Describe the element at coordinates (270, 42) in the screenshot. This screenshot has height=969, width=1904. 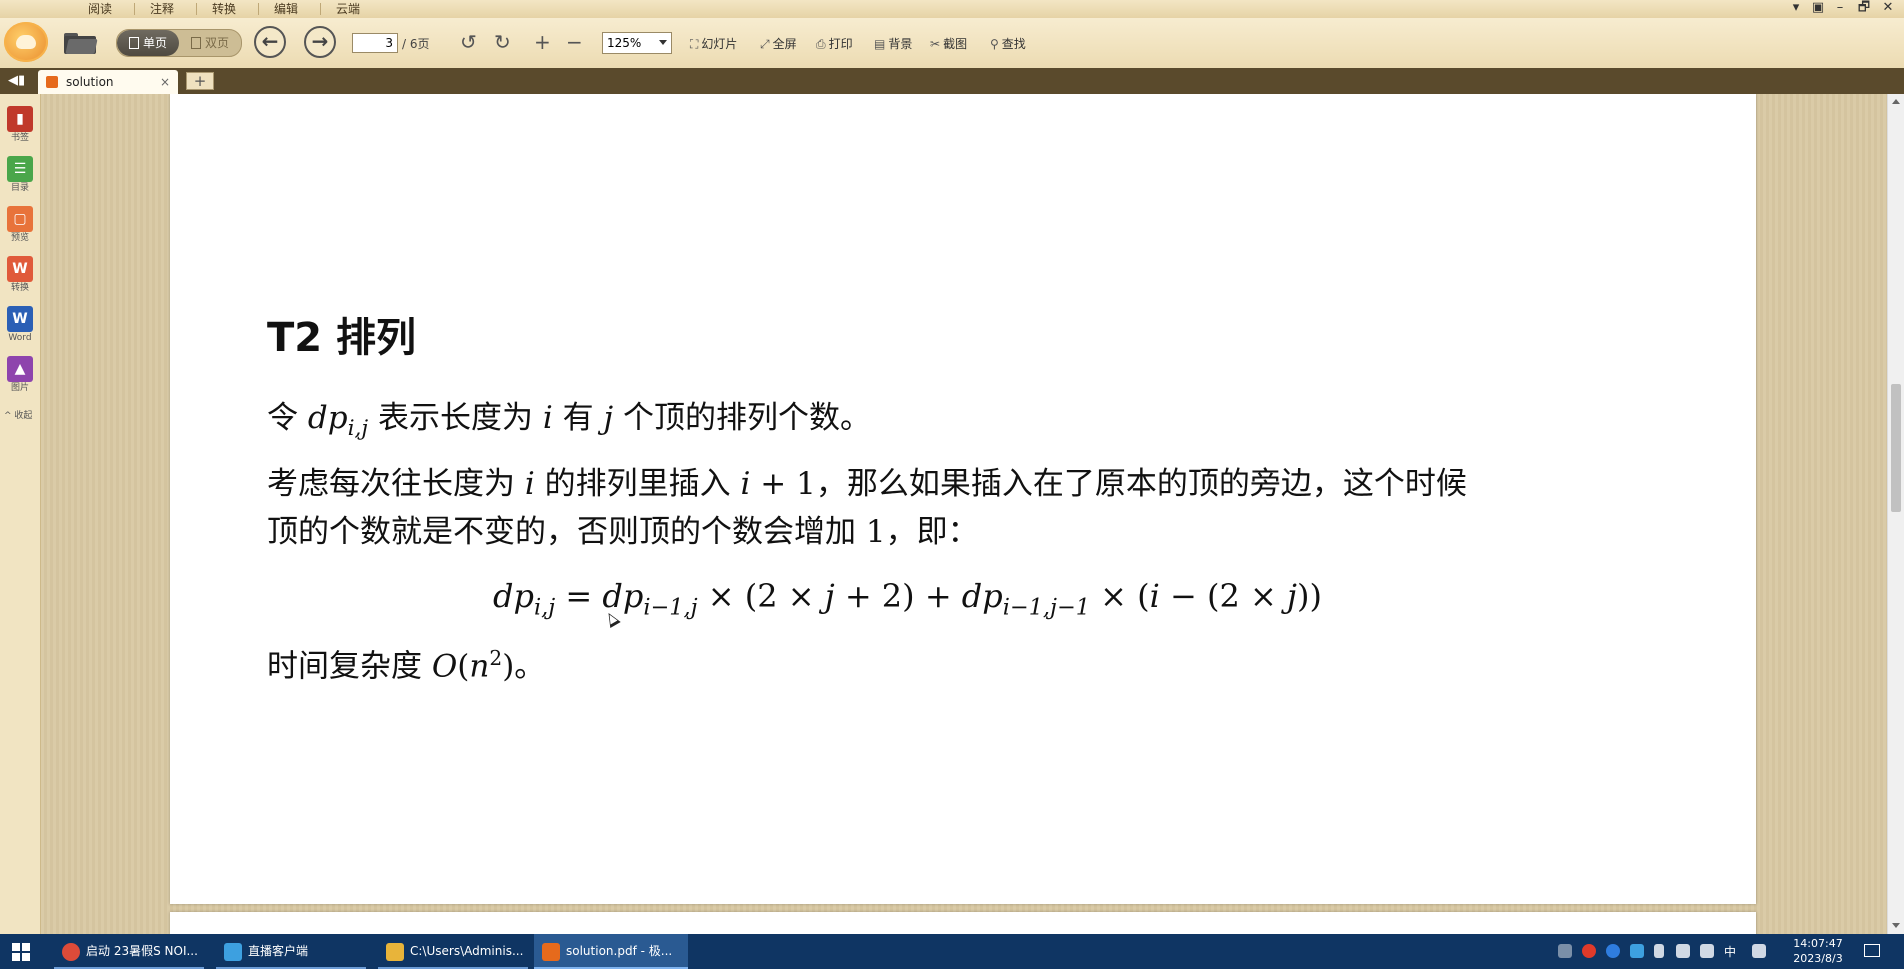
I see `previous-page-button: ←` at that location.